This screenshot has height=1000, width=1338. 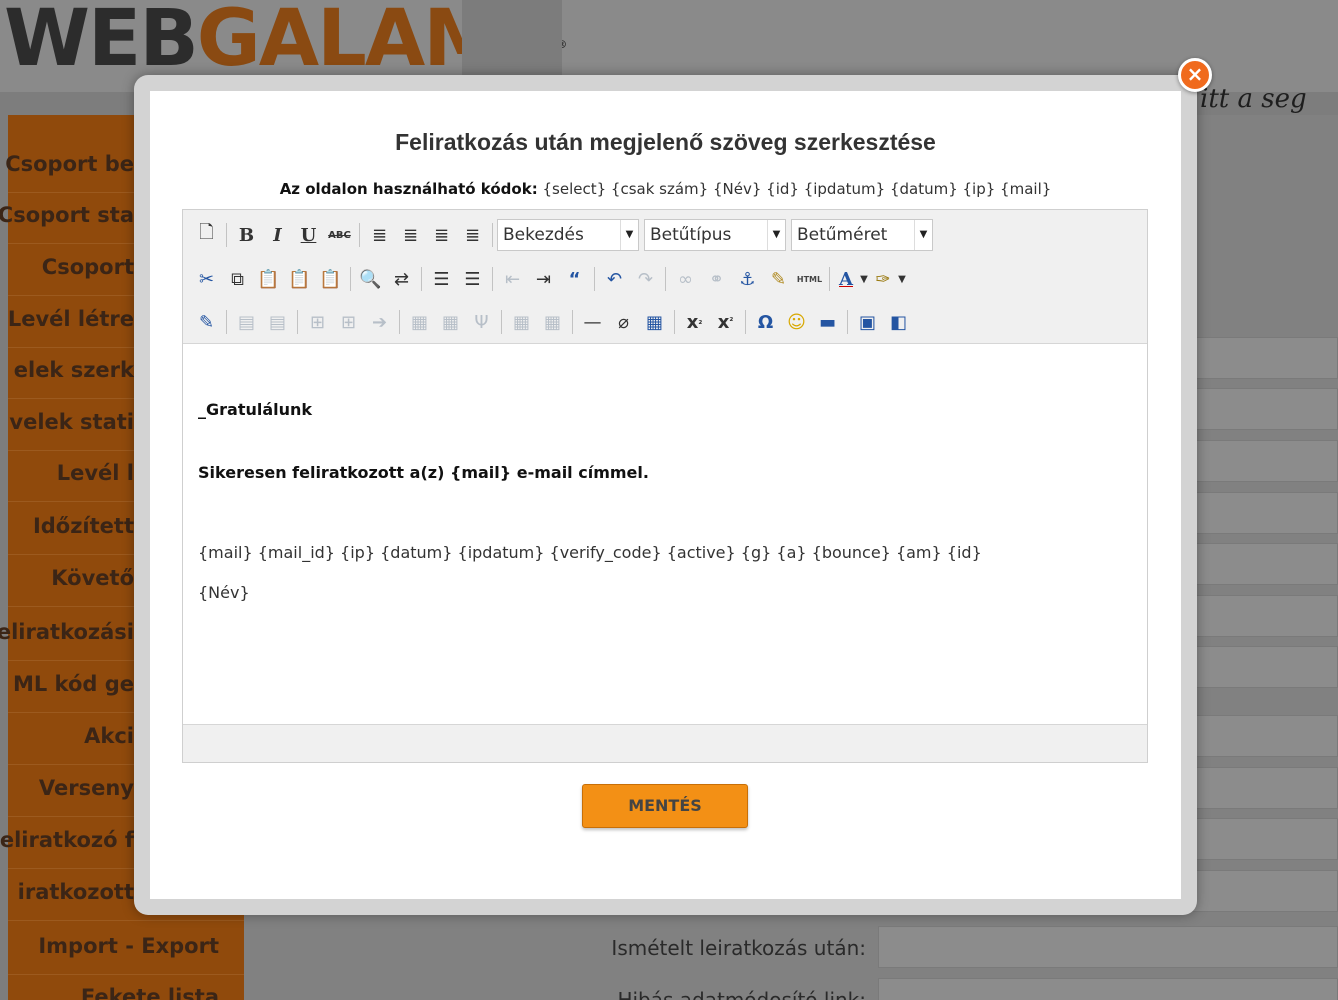 I want to click on sidebar-item: velek stati, so click(x=67, y=422).